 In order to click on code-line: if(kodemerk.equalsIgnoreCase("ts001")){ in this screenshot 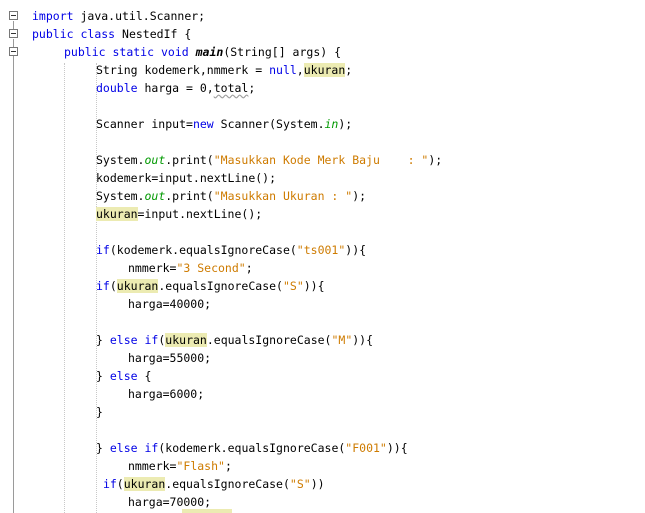, I will do `click(231, 250)`.